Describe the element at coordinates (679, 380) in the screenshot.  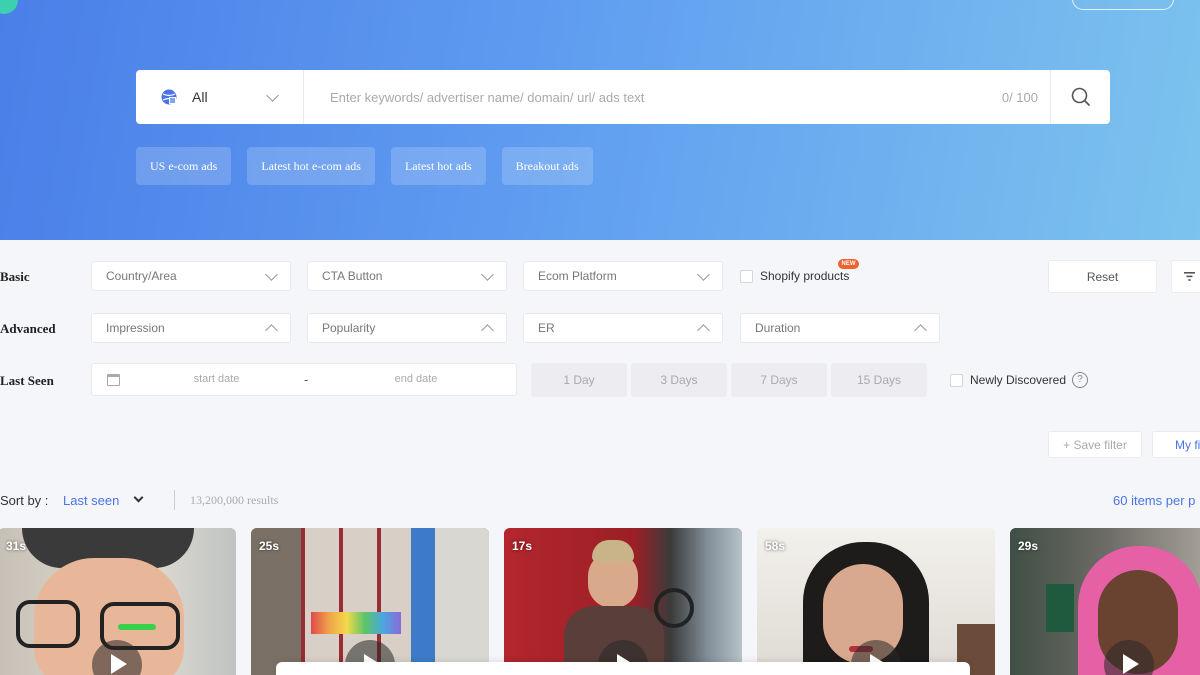
I see `day-filter-3: 3 Days` at that location.